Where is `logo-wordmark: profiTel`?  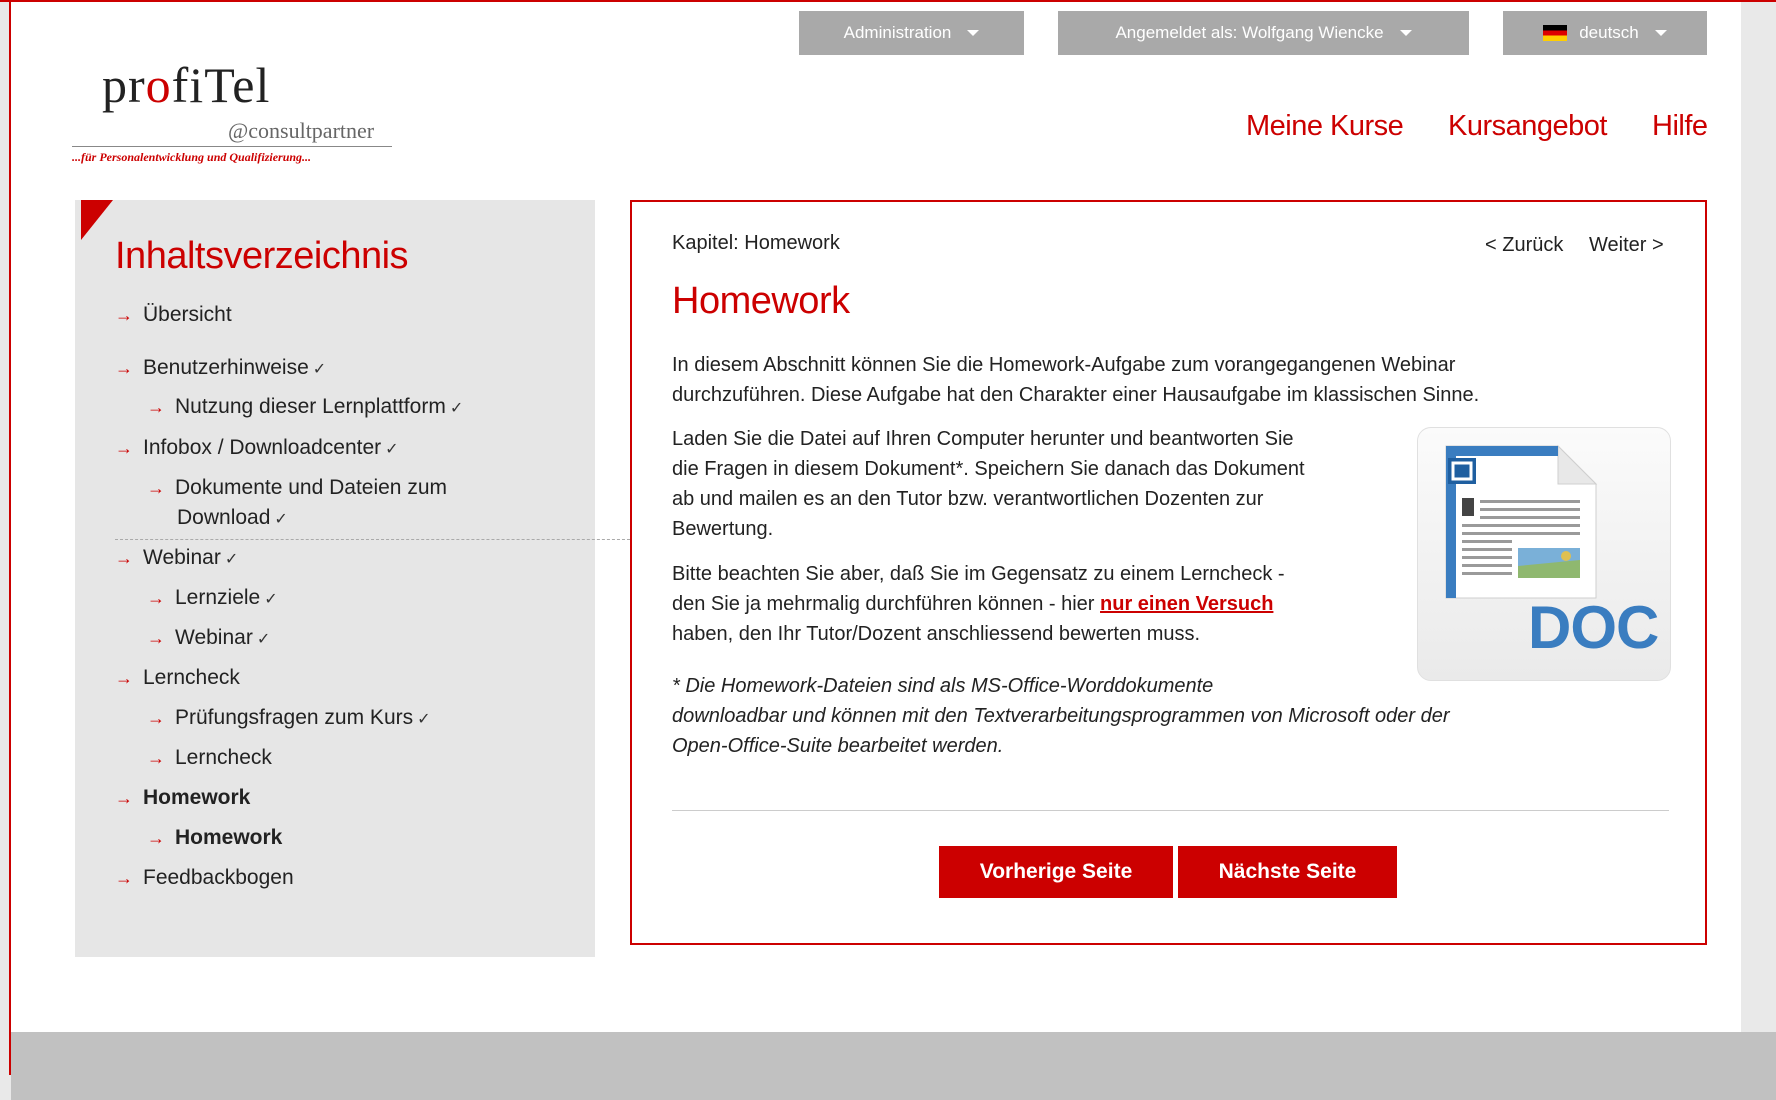
logo-wordmark: profiTel is located at coordinates (186, 85).